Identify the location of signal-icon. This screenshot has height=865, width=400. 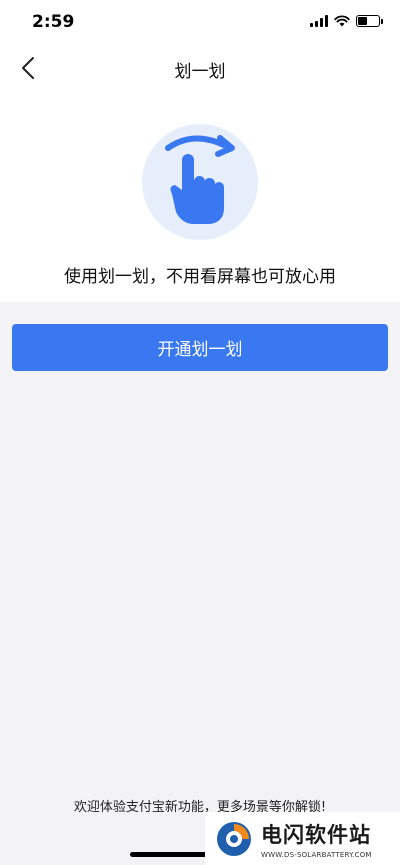
(319, 21).